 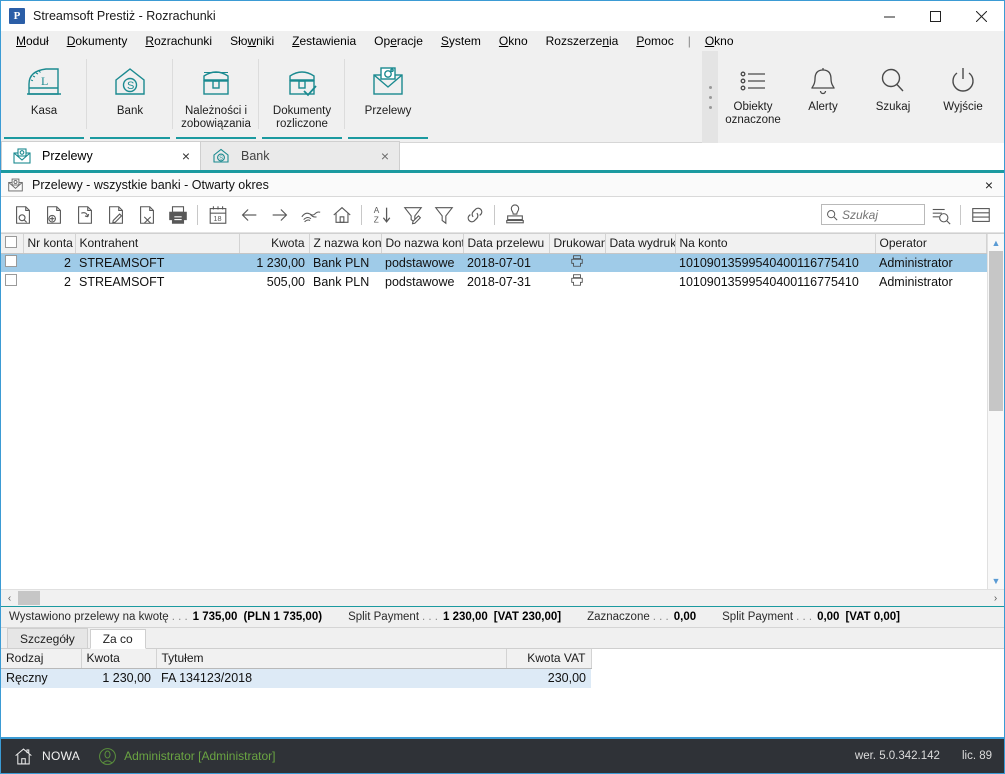 I want to click on scroll-left-icon: ‹, so click(x=9, y=598).